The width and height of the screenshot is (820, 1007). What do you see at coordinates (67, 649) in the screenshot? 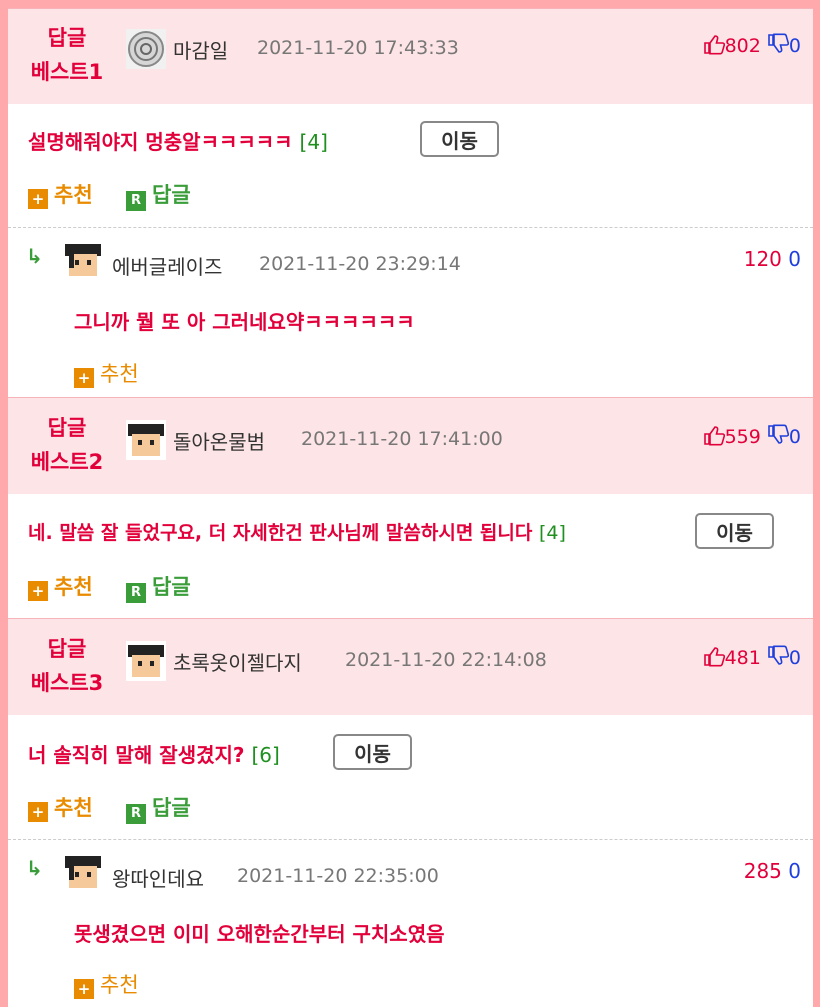
I see `best3-label-line1: 답글` at bounding box center [67, 649].